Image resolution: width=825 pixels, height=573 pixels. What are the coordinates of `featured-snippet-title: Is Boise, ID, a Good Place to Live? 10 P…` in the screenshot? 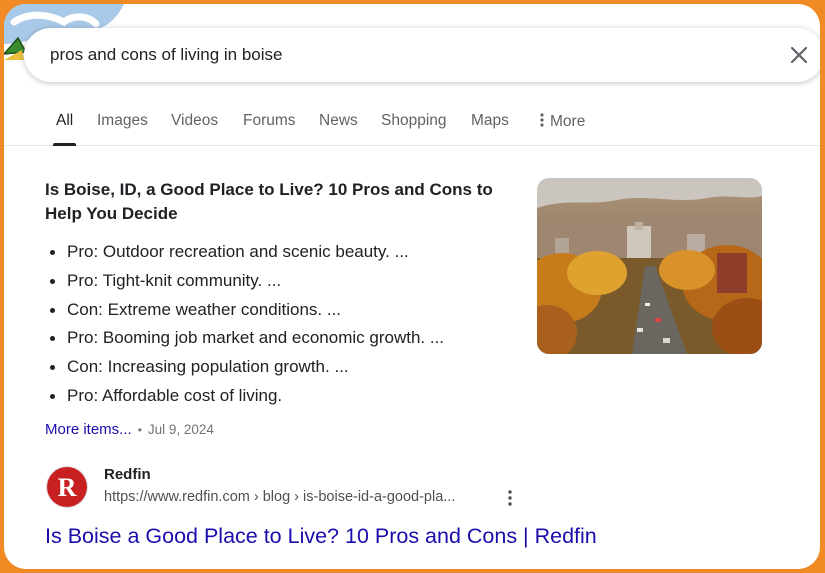 It's located at (269, 201).